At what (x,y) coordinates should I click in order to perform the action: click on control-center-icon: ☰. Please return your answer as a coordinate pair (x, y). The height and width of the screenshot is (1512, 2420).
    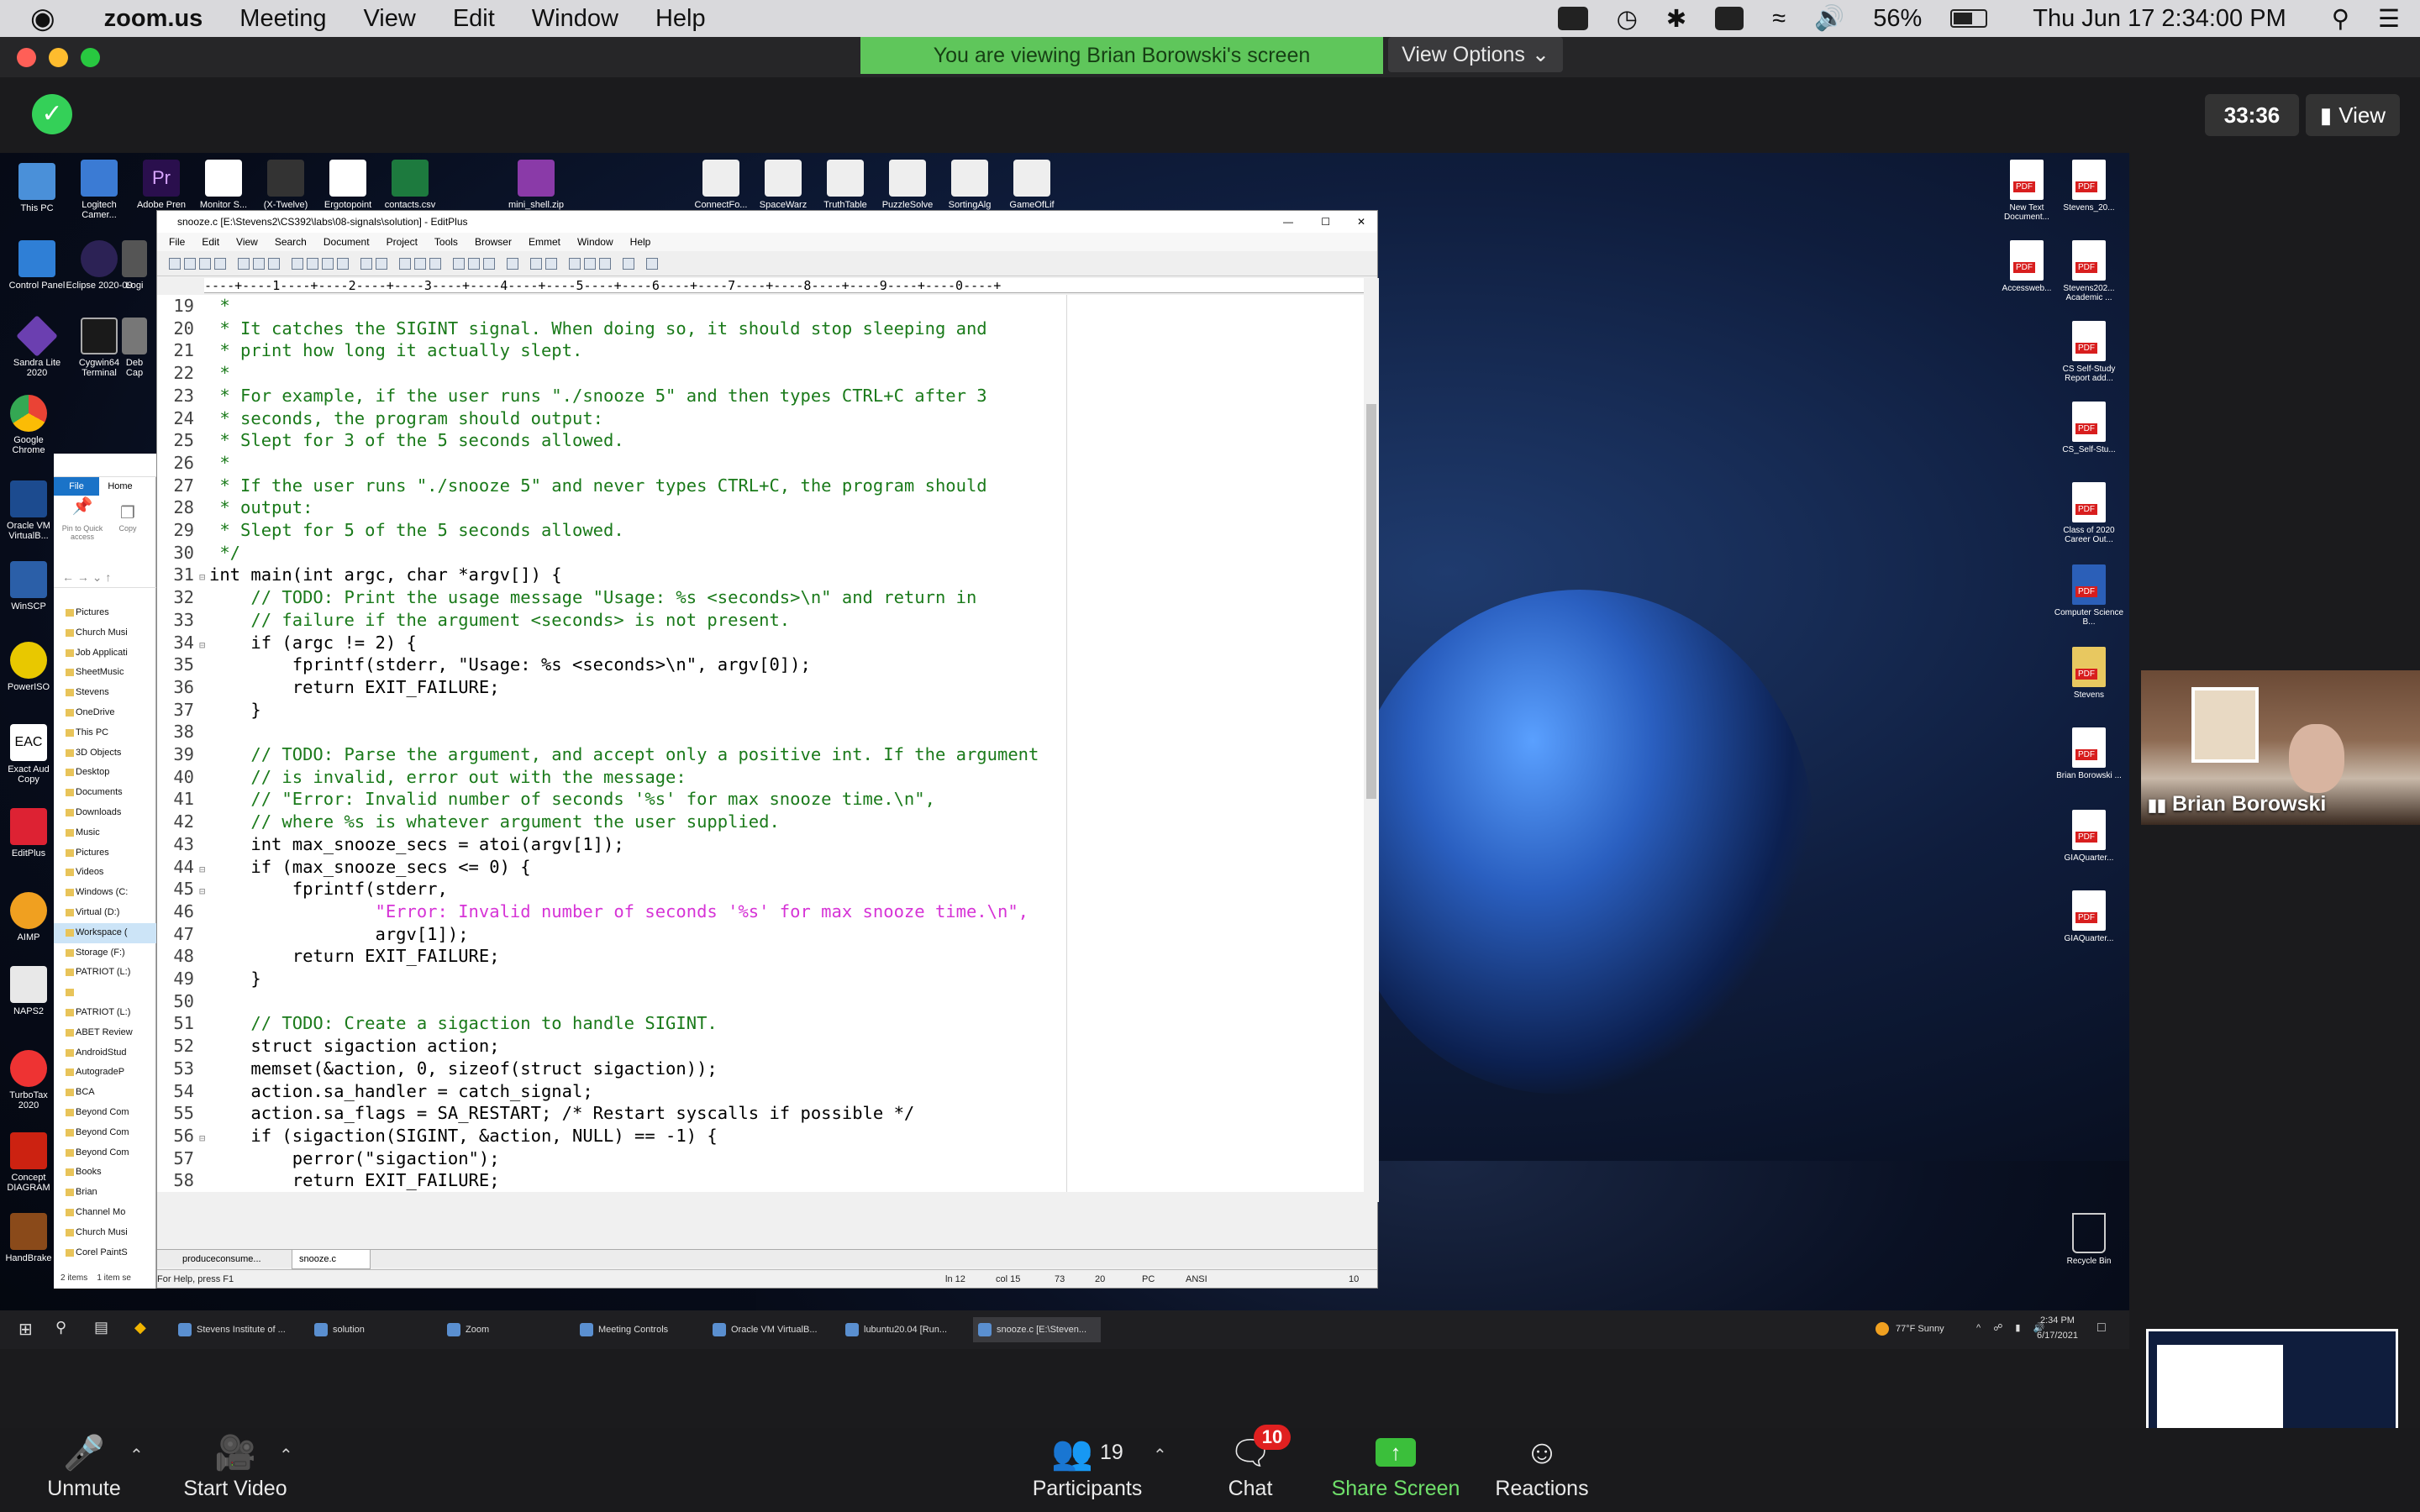
    Looking at the image, I should click on (2389, 19).